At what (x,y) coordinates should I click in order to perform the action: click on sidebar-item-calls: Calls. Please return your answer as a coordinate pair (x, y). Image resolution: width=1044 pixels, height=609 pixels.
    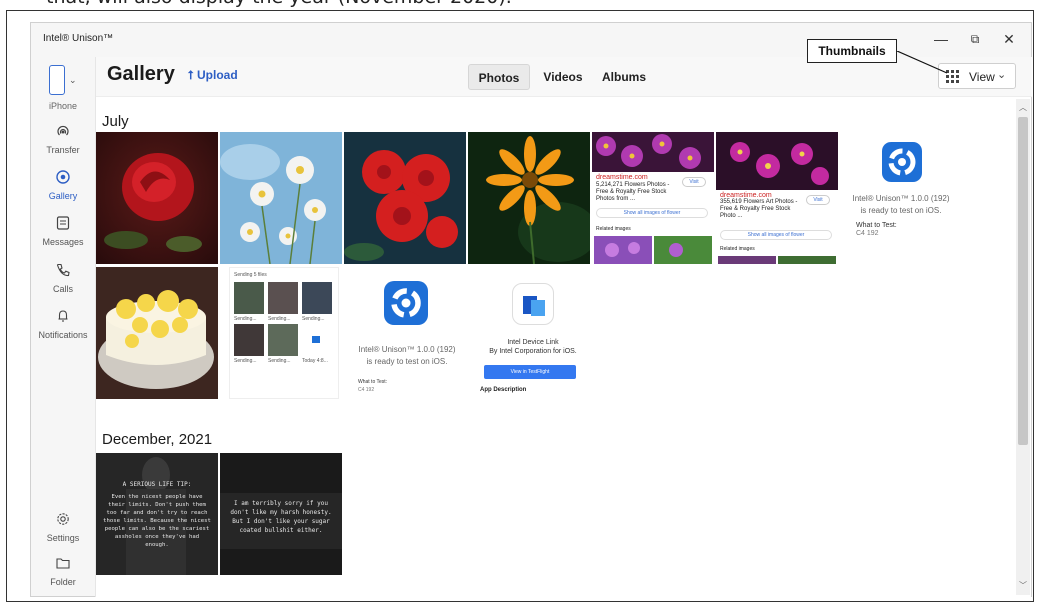
    Looking at the image, I should click on (63, 284).